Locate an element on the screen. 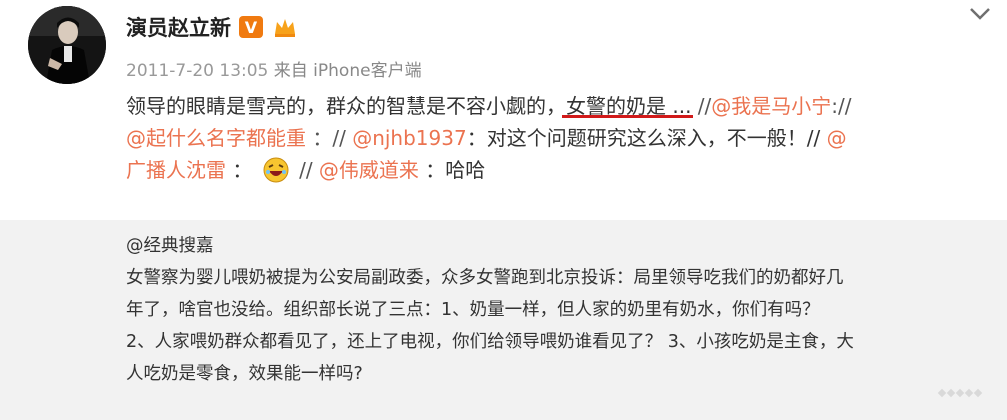 This screenshot has height=420, width=1007. content-text: ：哈哈 is located at coordinates (455, 170).